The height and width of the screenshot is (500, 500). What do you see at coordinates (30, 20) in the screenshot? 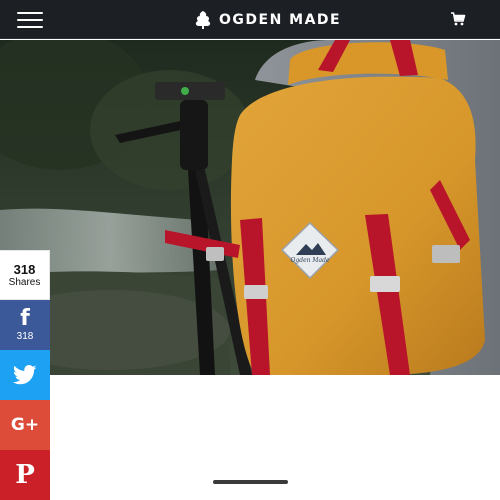
I see `hamburger-menu-icon` at bounding box center [30, 20].